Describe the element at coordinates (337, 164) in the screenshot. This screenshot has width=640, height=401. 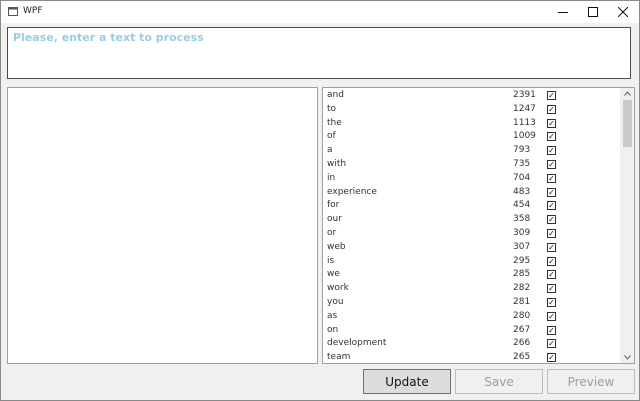
I see `word-label: with` at that location.